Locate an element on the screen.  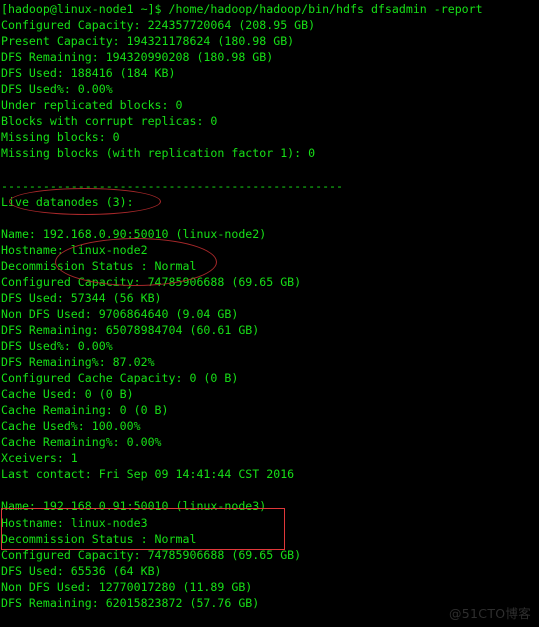
terminal-line: Missing blocks: 0 is located at coordinates (60, 137).